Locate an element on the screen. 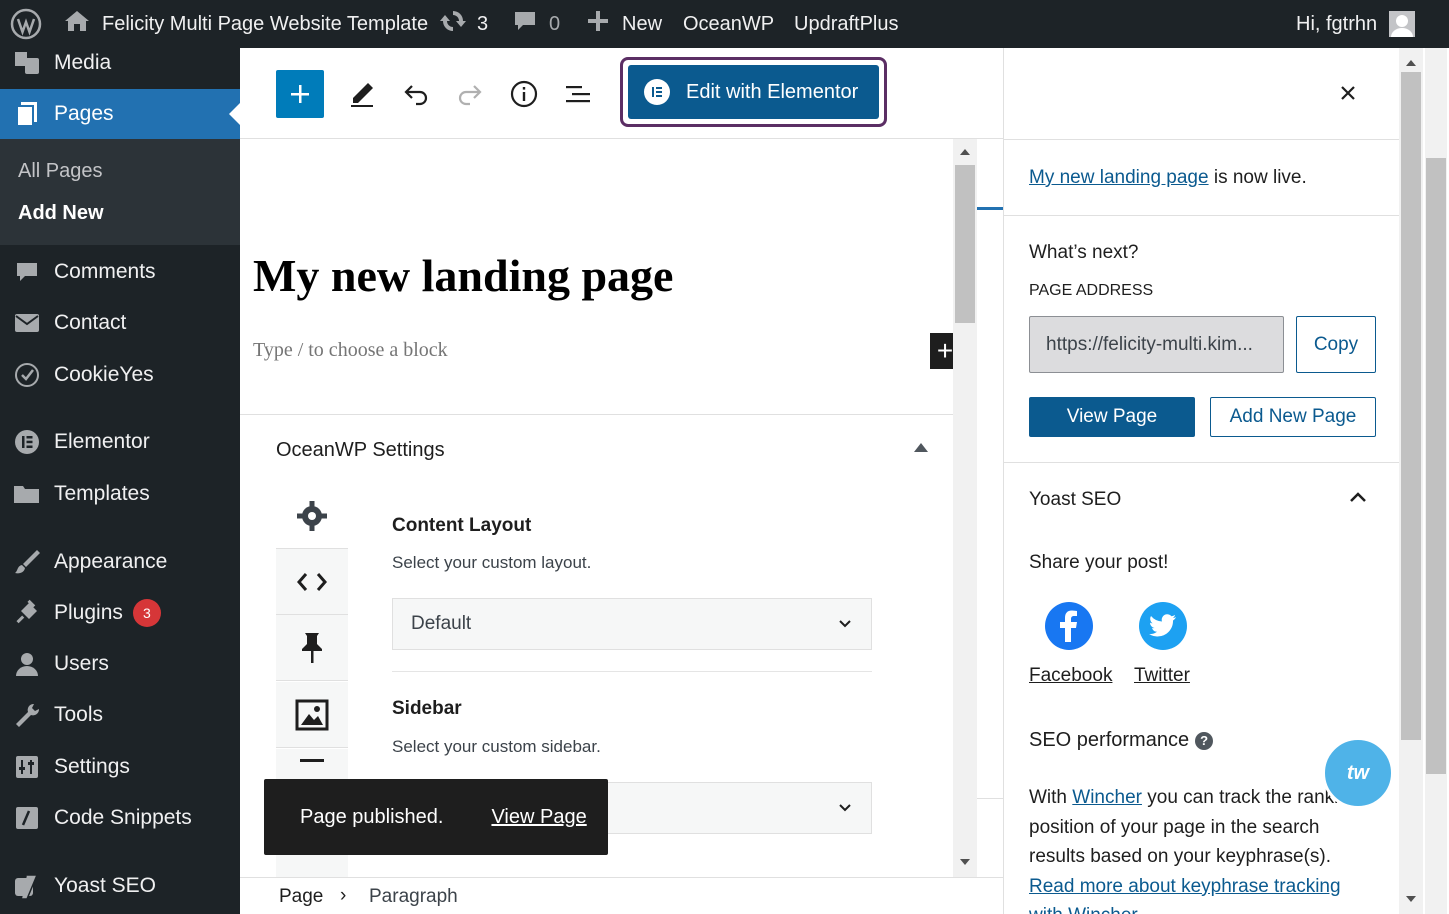  wincher-line3: results based on your keyphrase(s). is located at coordinates (1180, 856).